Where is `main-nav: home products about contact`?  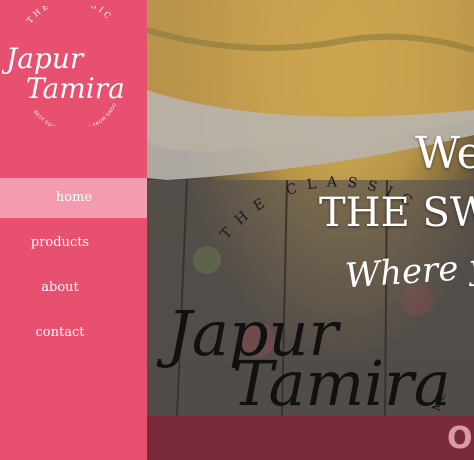
main-nav: home products about contact is located at coordinates (82, 268).